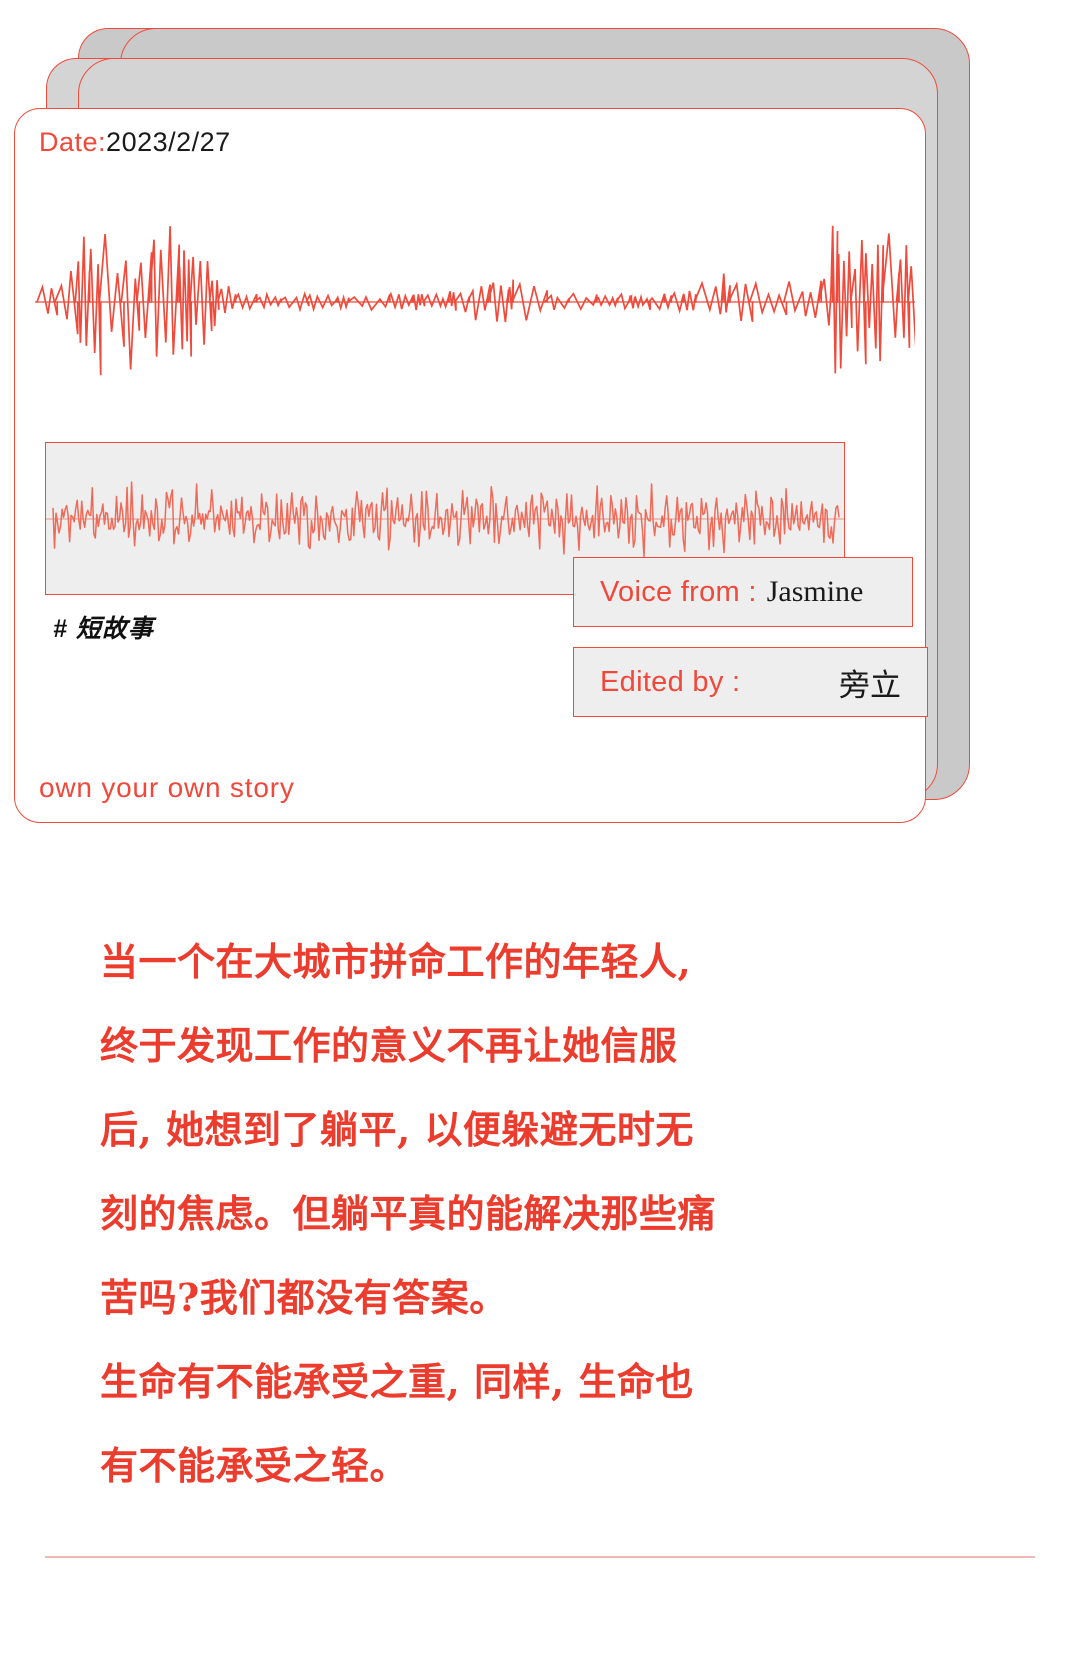 Image resolution: width=1080 pixels, height=1662 pixels. What do you see at coordinates (397, 1129) in the screenshot?
I see `story-line: 后, 她想到了躺平, 以便躲避无时无` at bounding box center [397, 1129].